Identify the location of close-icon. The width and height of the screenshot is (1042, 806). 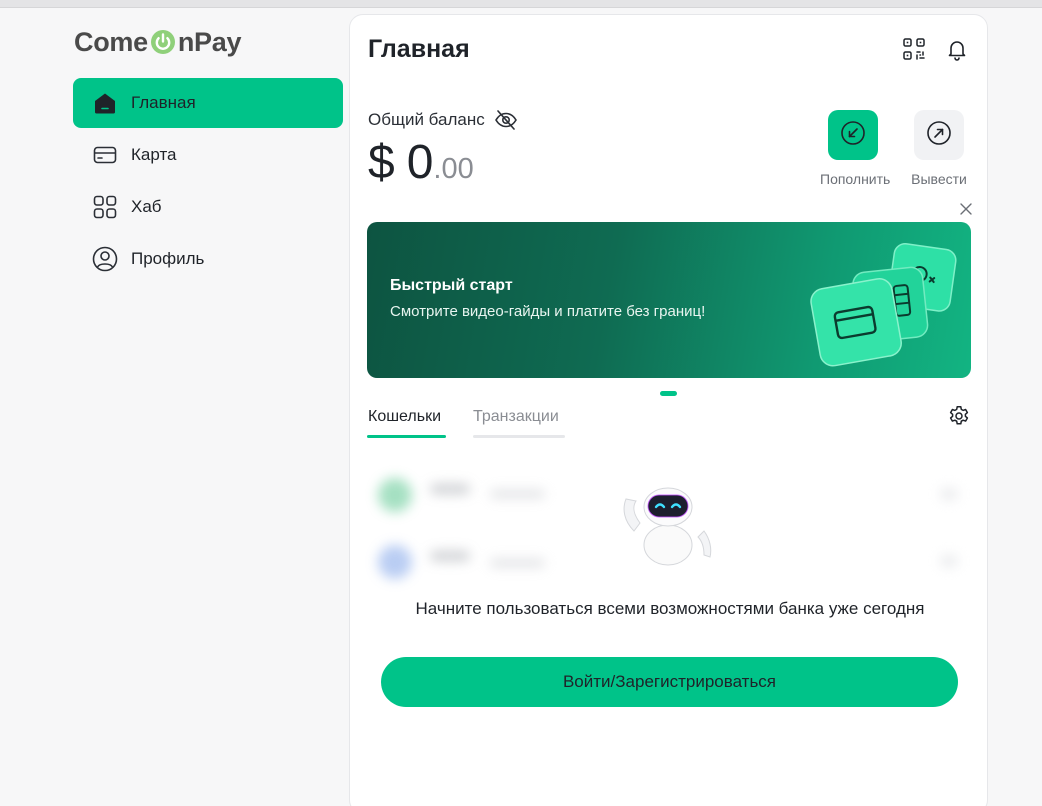
(966, 209).